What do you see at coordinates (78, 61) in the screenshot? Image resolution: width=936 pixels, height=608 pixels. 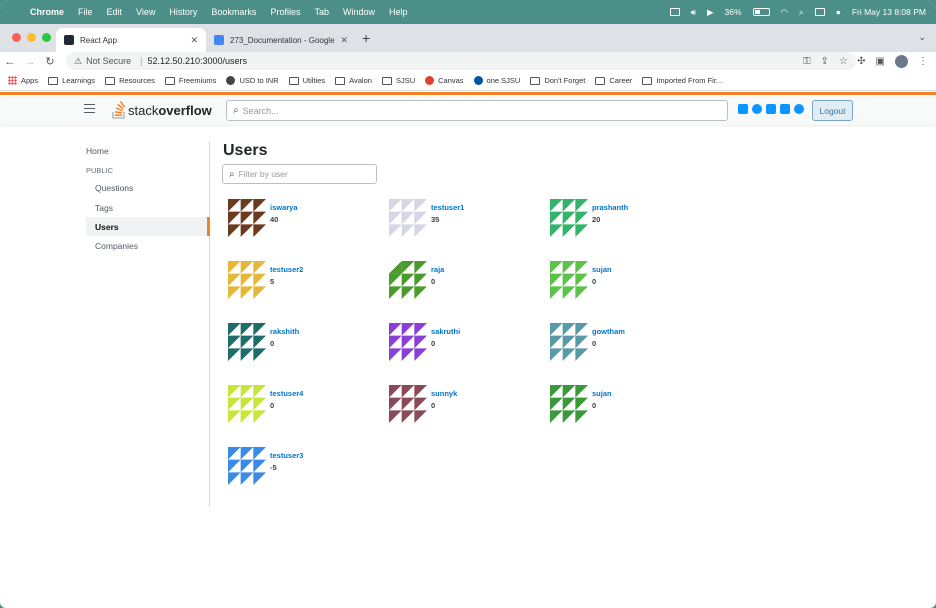 I see `warning-icon: ⚠` at bounding box center [78, 61].